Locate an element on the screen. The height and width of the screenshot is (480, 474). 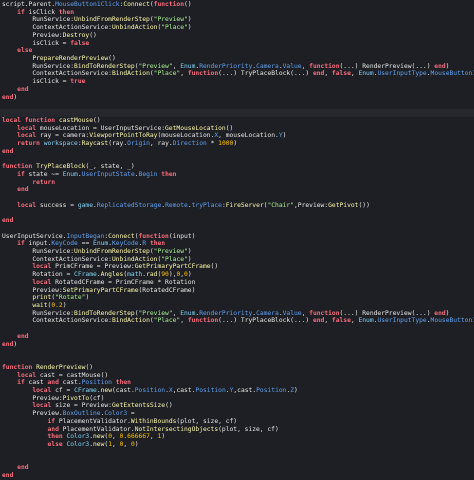
code-line: Preview:Destroy() is located at coordinates (237, 36).